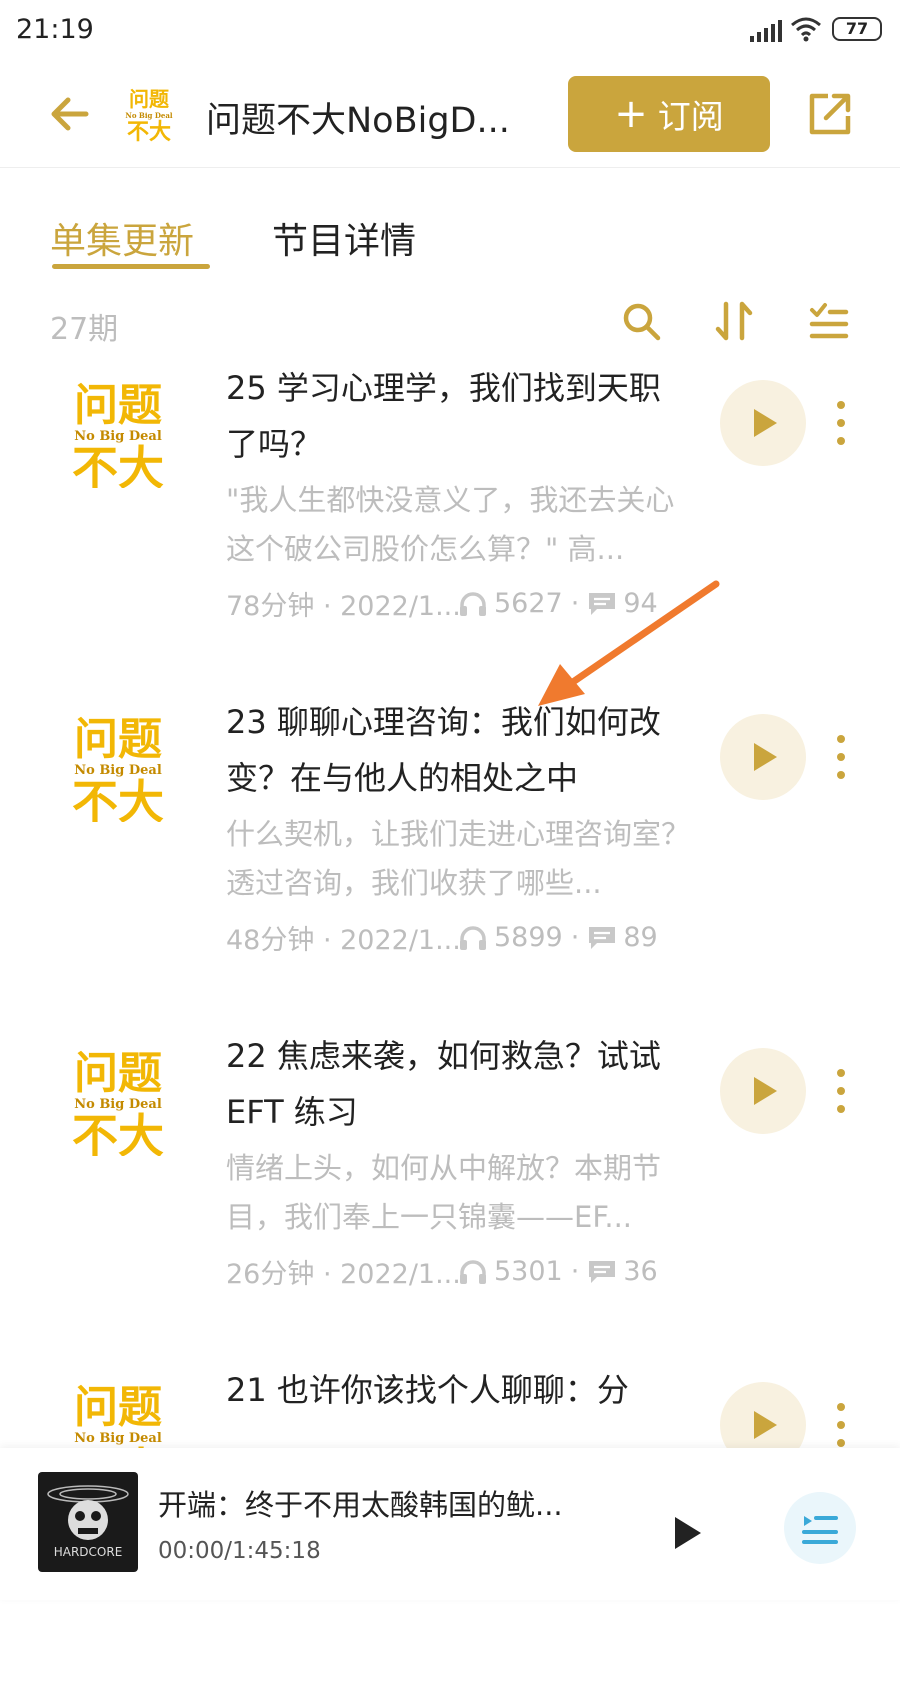 The height and width of the screenshot is (1696, 900). I want to click on search-icon, so click(641, 321).